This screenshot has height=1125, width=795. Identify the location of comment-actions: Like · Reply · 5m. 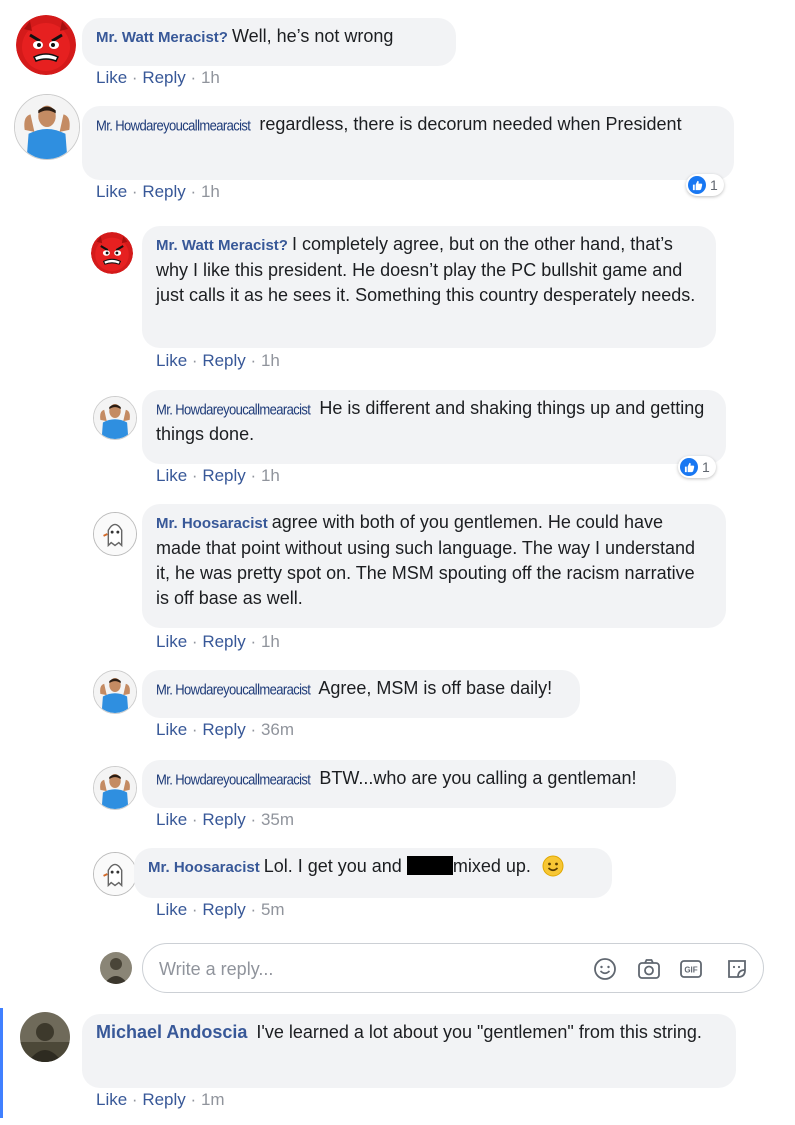
(220, 909).